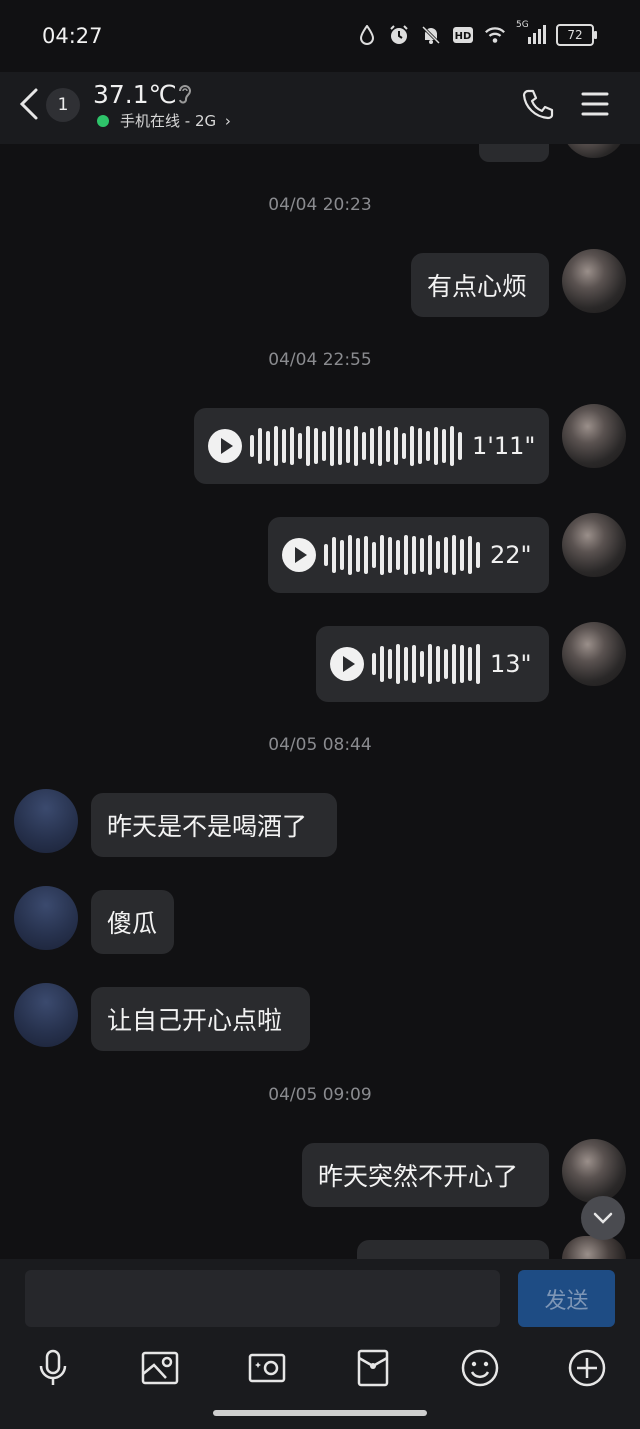 The height and width of the screenshot is (1429, 640). Describe the element at coordinates (418, 1176) in the screenshot. I see `message-text: 昨天突然不开心了` at that location.